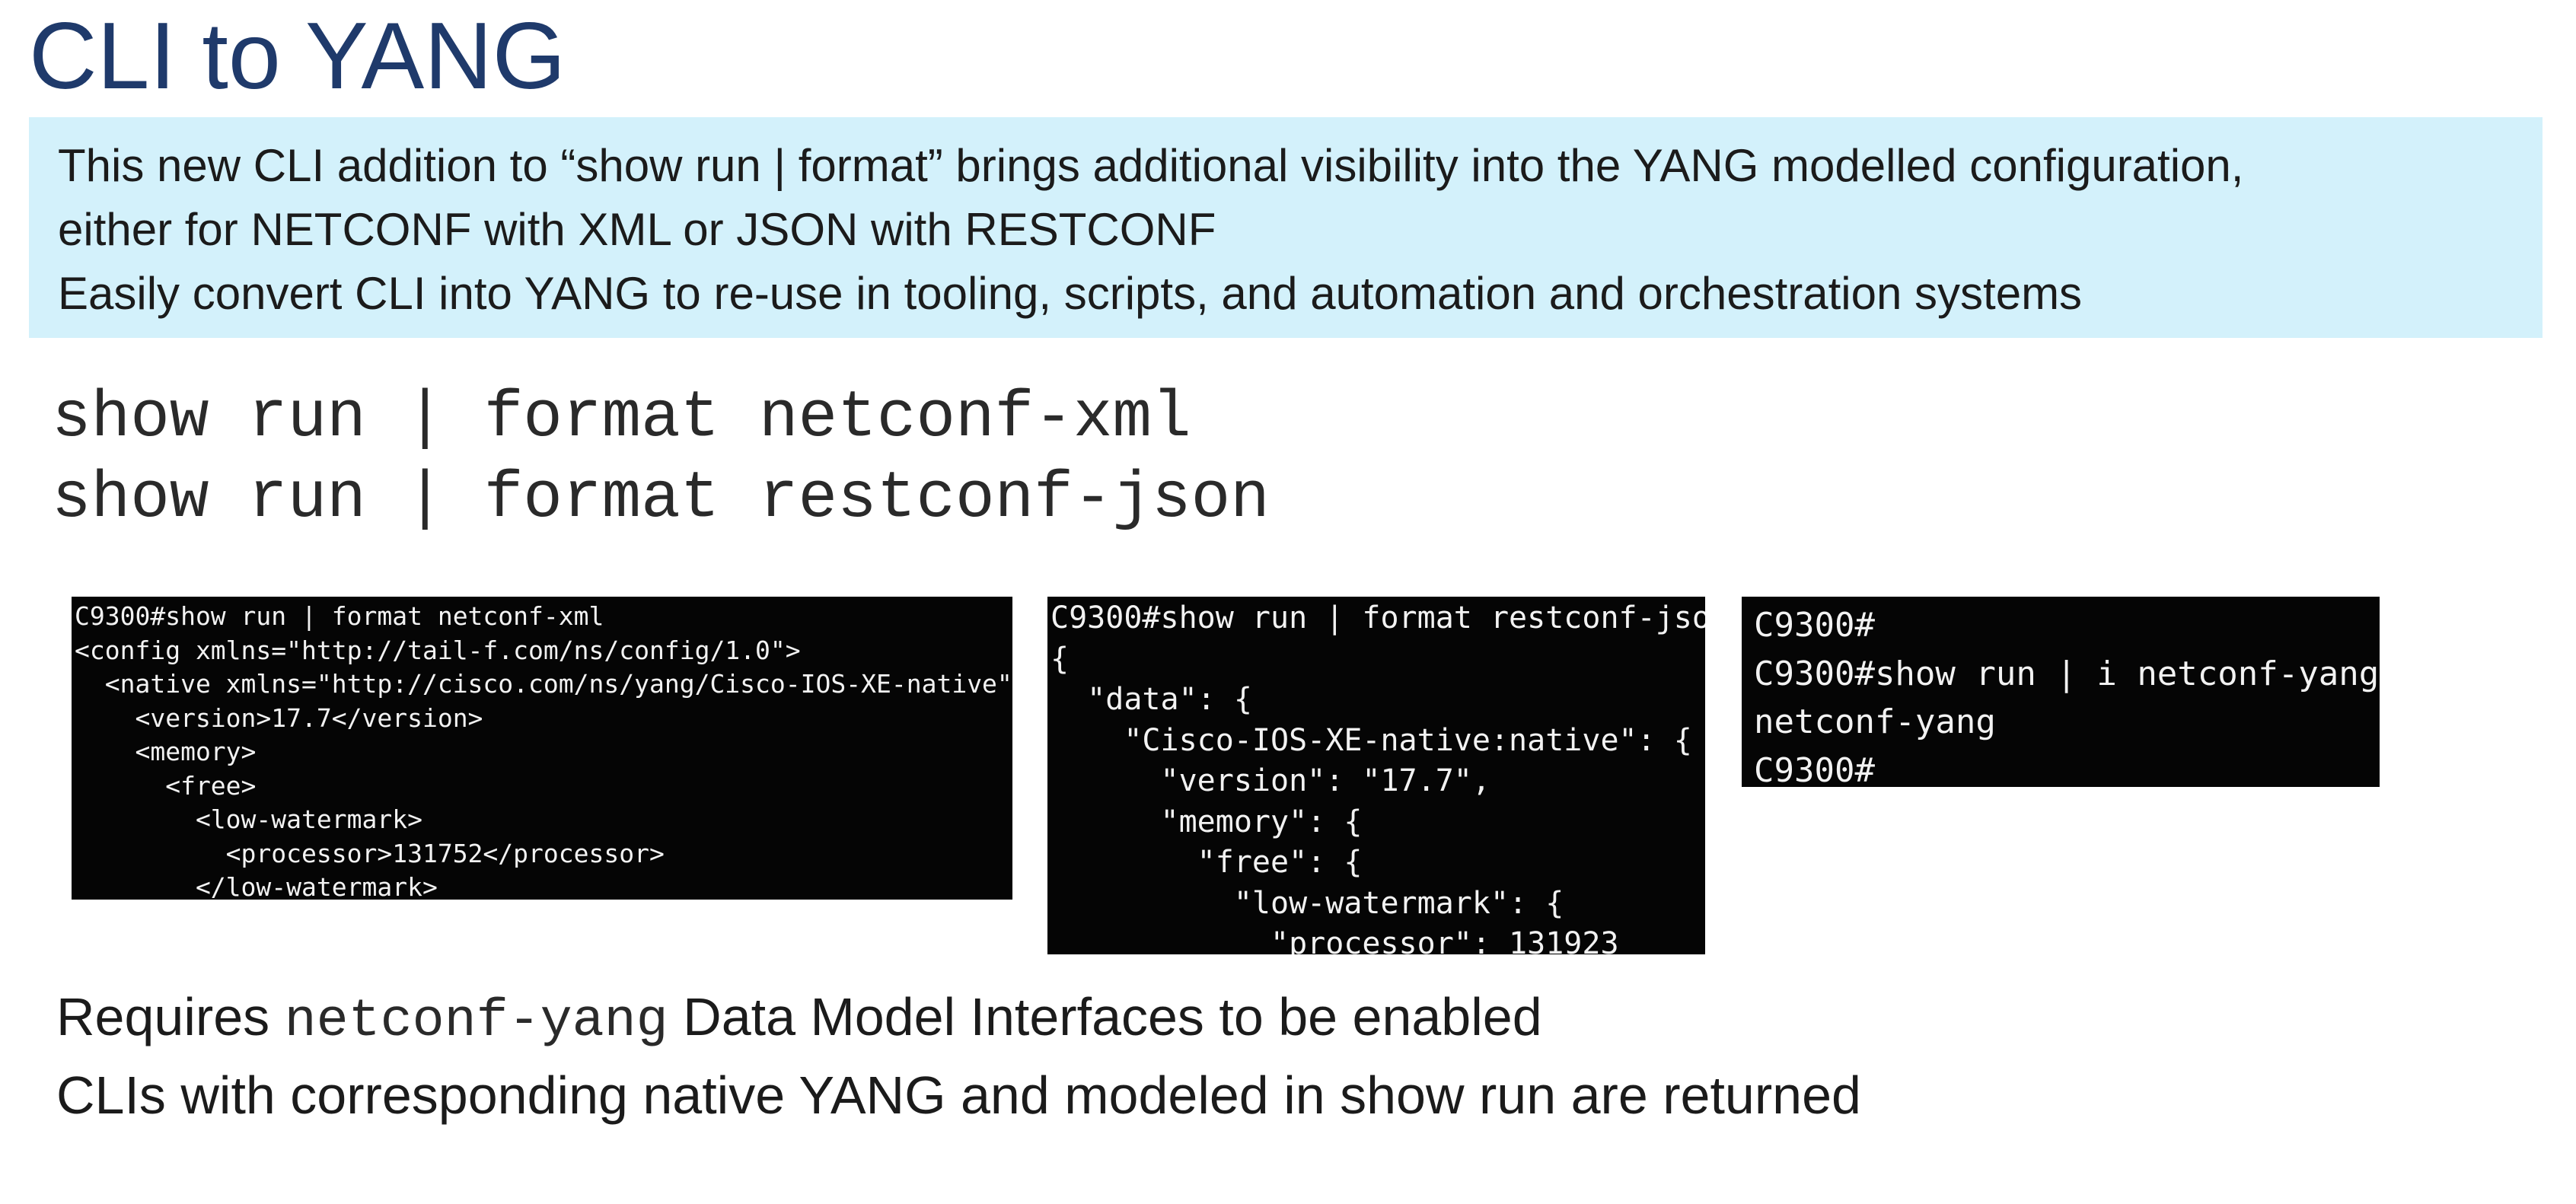 This screenshot has width=2576, height=1204. I want to click on terminal-line: C9300#show run | i netconf-yang, so click(2067, 673).